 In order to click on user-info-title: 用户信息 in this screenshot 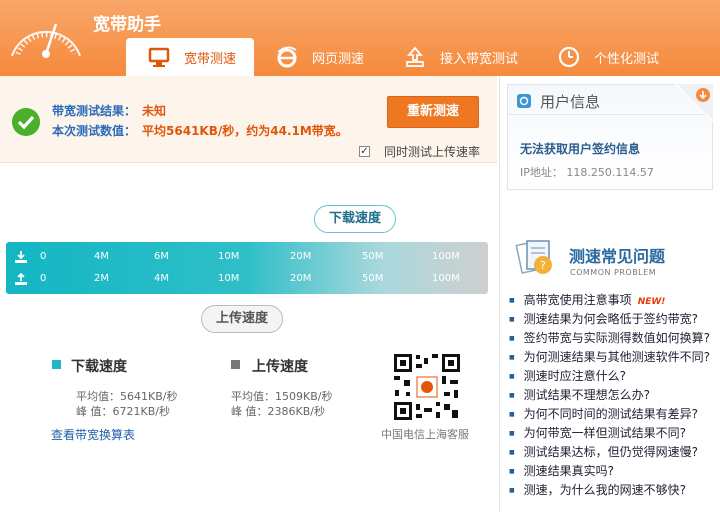, I will do `click(570, 102)`.